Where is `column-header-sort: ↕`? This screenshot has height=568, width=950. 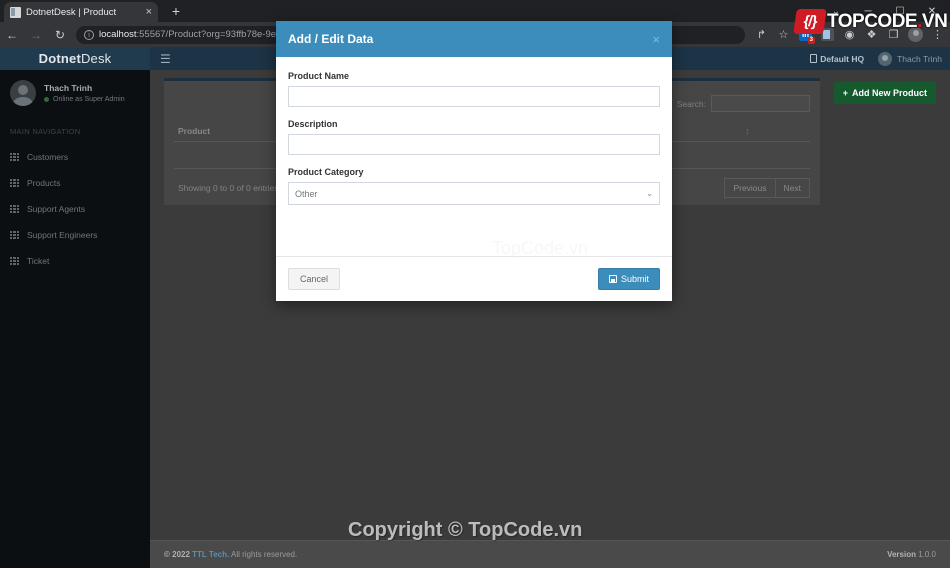
column-header-sort: ↕ is located at coordinates (747, 131).